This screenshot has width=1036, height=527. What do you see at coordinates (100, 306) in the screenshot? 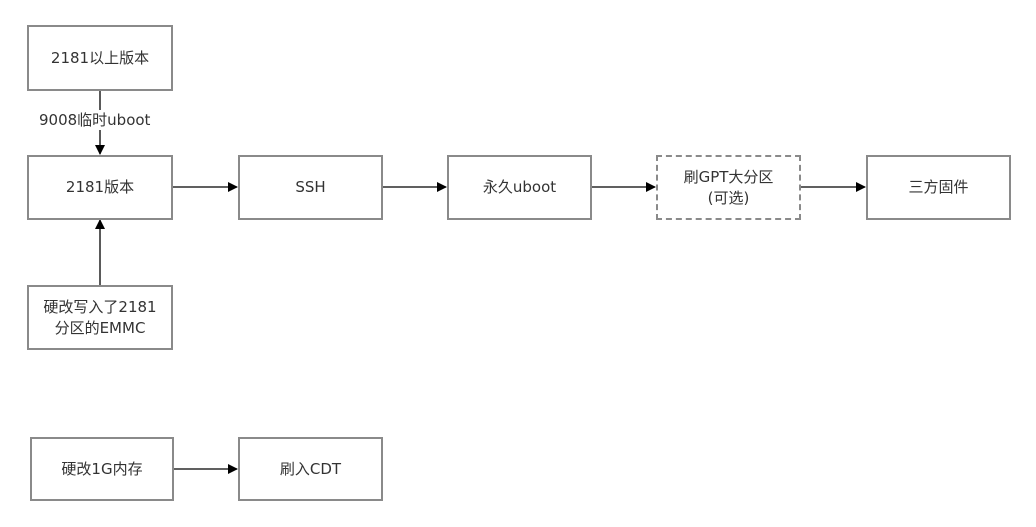
I see `node-label: 硬改写入了2181` at bounding box center [100, 306].